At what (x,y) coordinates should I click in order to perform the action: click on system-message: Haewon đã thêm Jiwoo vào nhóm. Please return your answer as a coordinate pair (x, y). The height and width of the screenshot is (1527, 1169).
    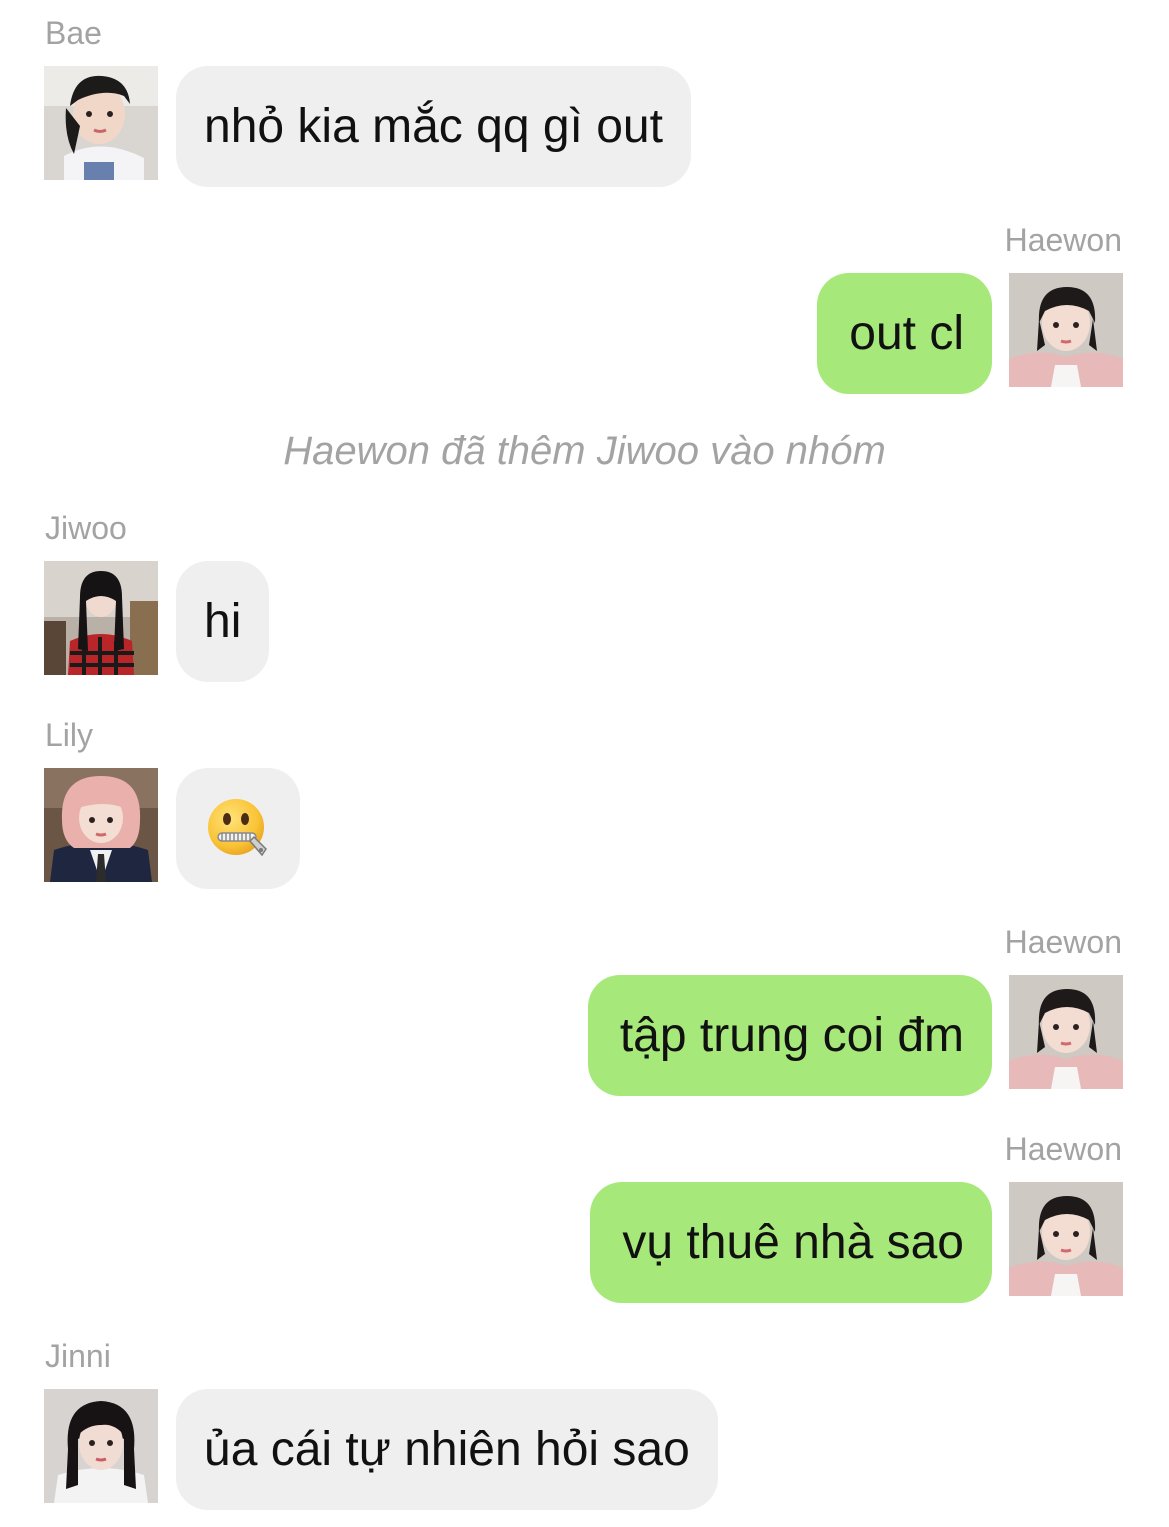
    Looking at the image, I should click on (584, 451).